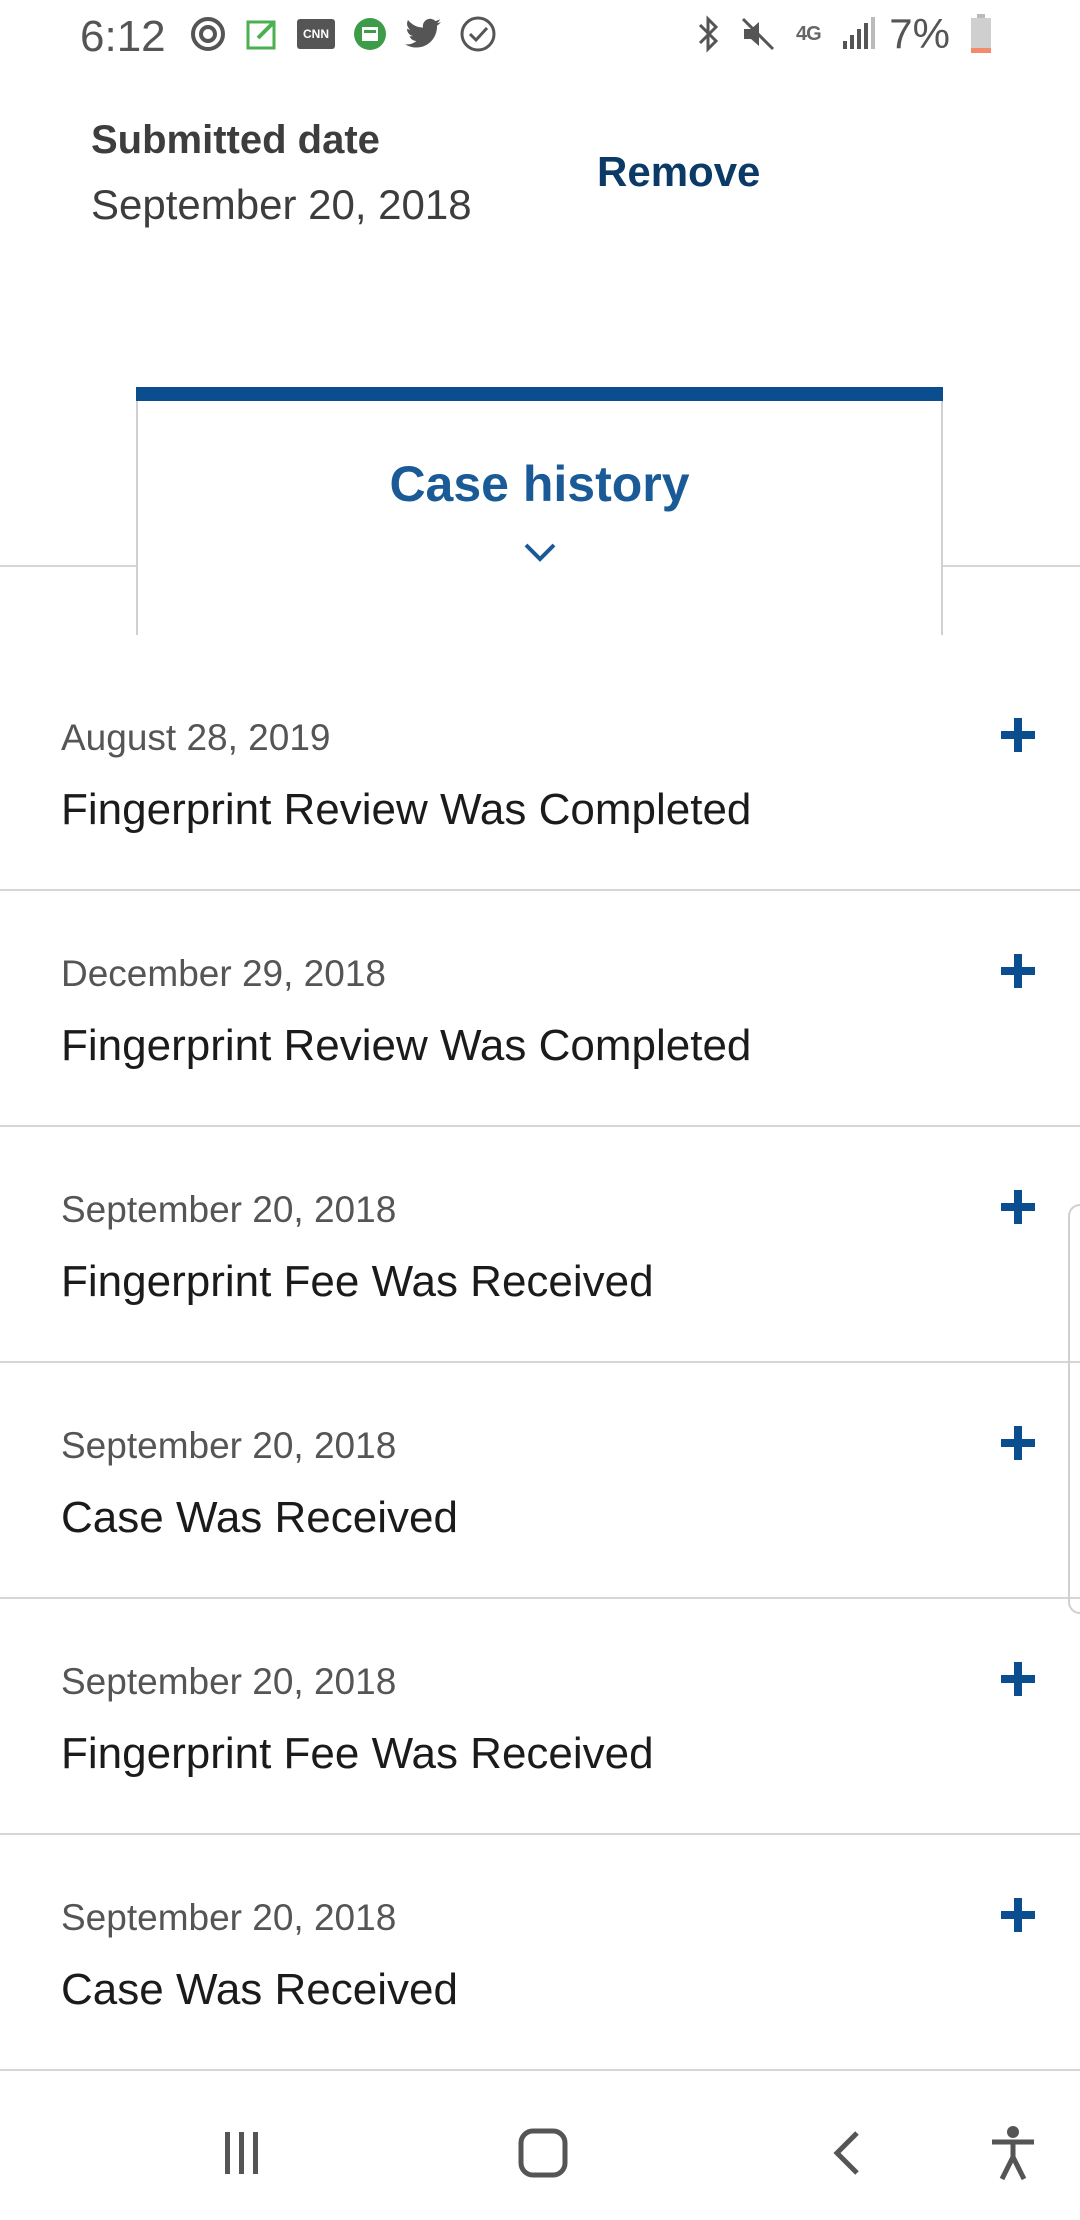  Describe the element at coordinates (123, 36) in the screenshot. I see `status-time: 6:12` at that location.